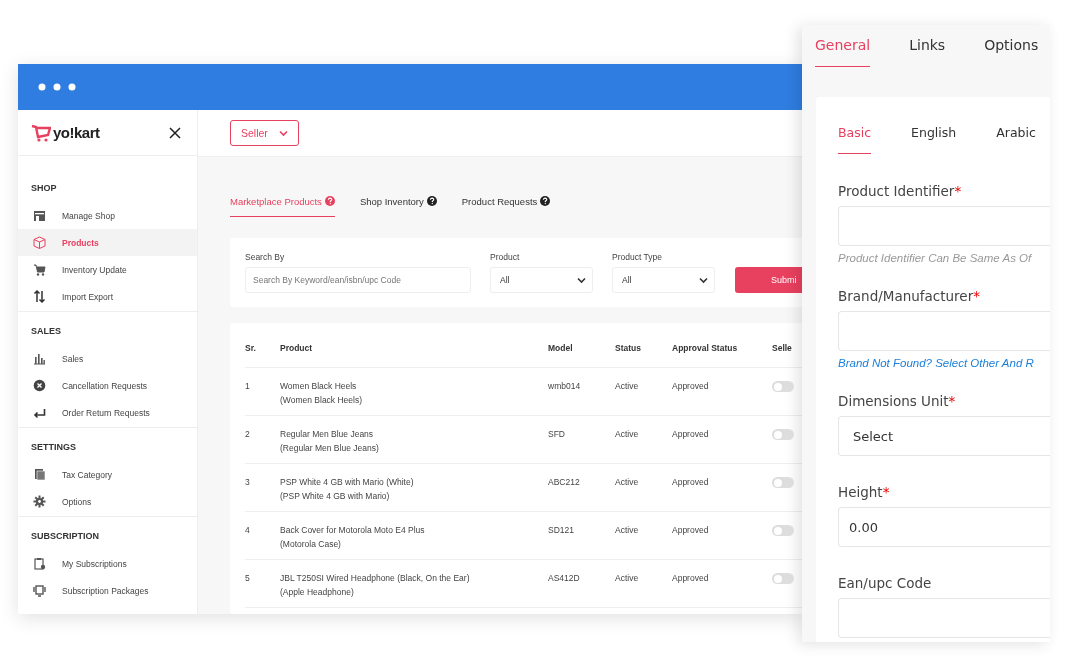 Image resolution: width=1076 pixels, height=670 pixels. What do you see at coordinates (41, 132) in the screenshot?
I see `cart-logo-icon` at bounding box center [41, 132].